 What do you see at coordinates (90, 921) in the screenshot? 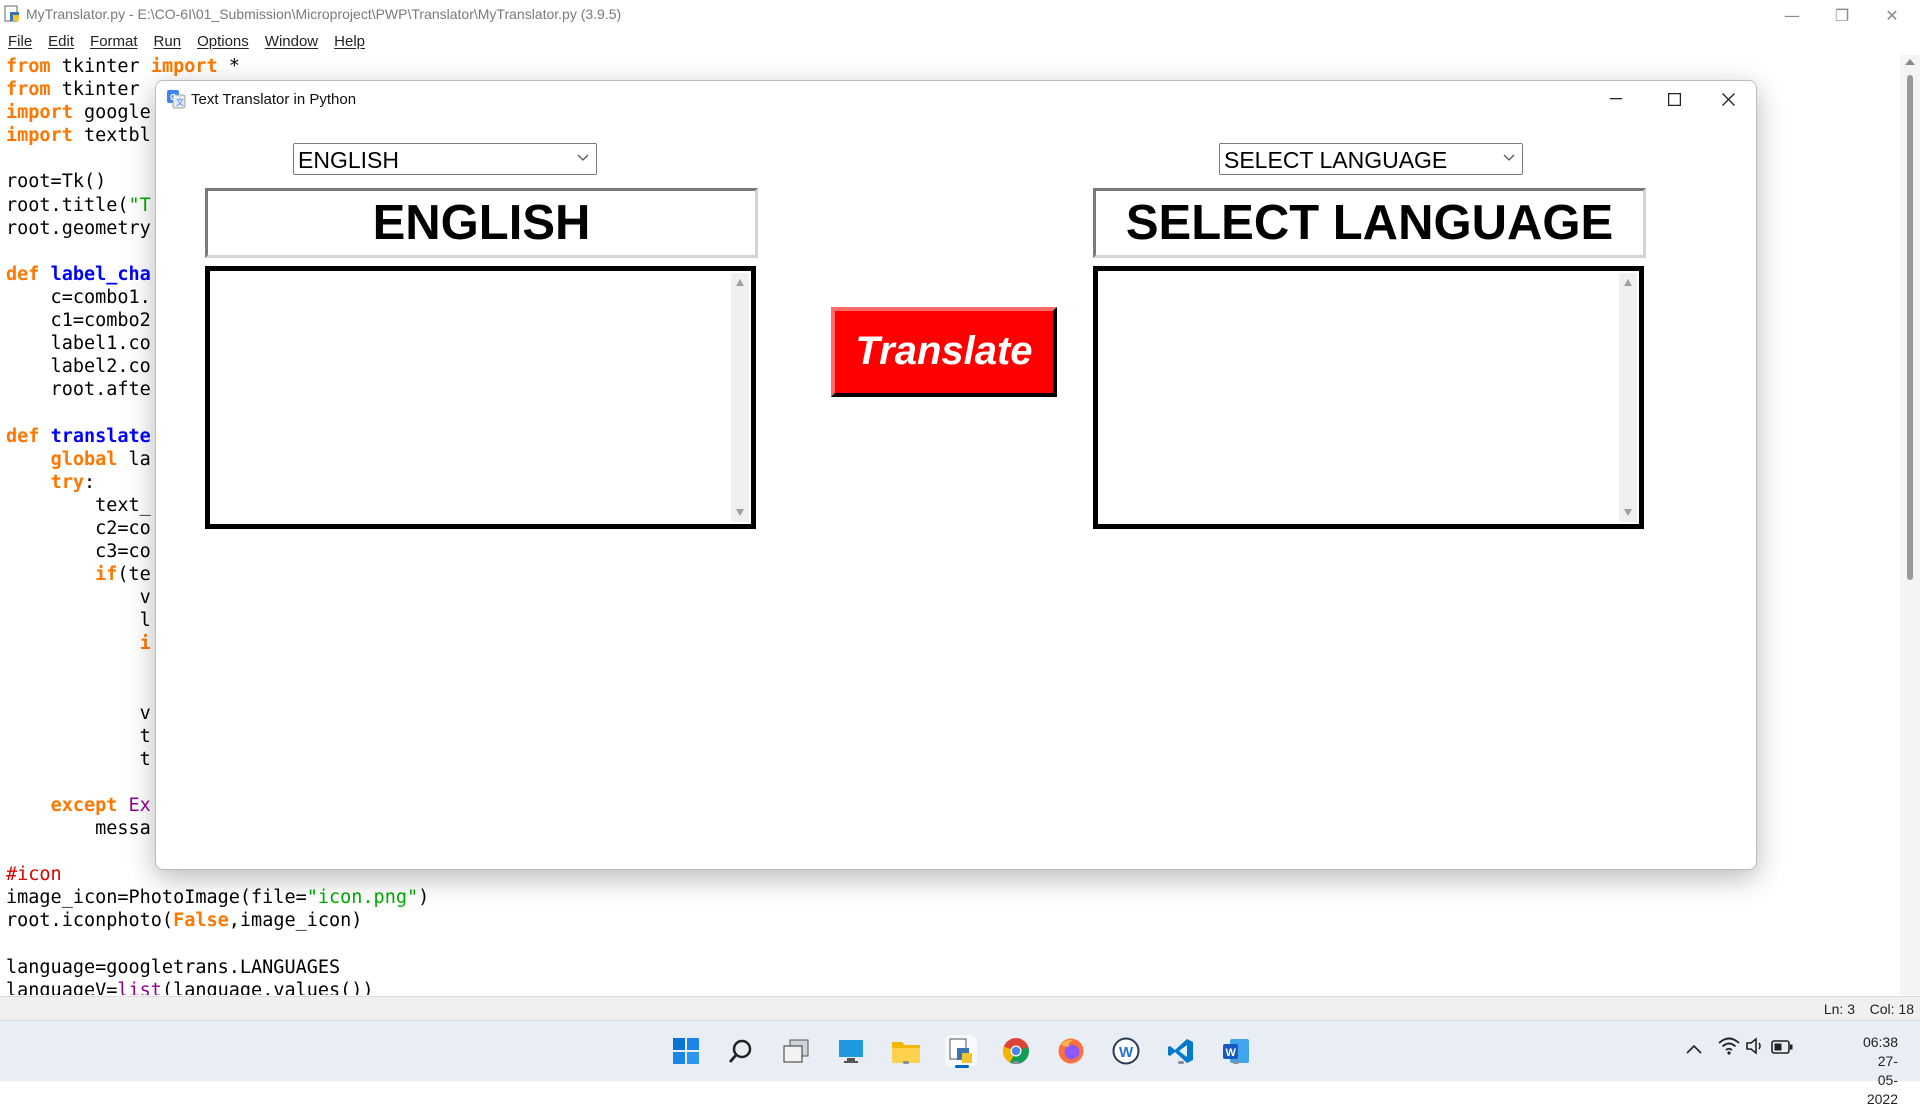
I see `code-token: root.iconphoto(` at bounding box center [90, 921].